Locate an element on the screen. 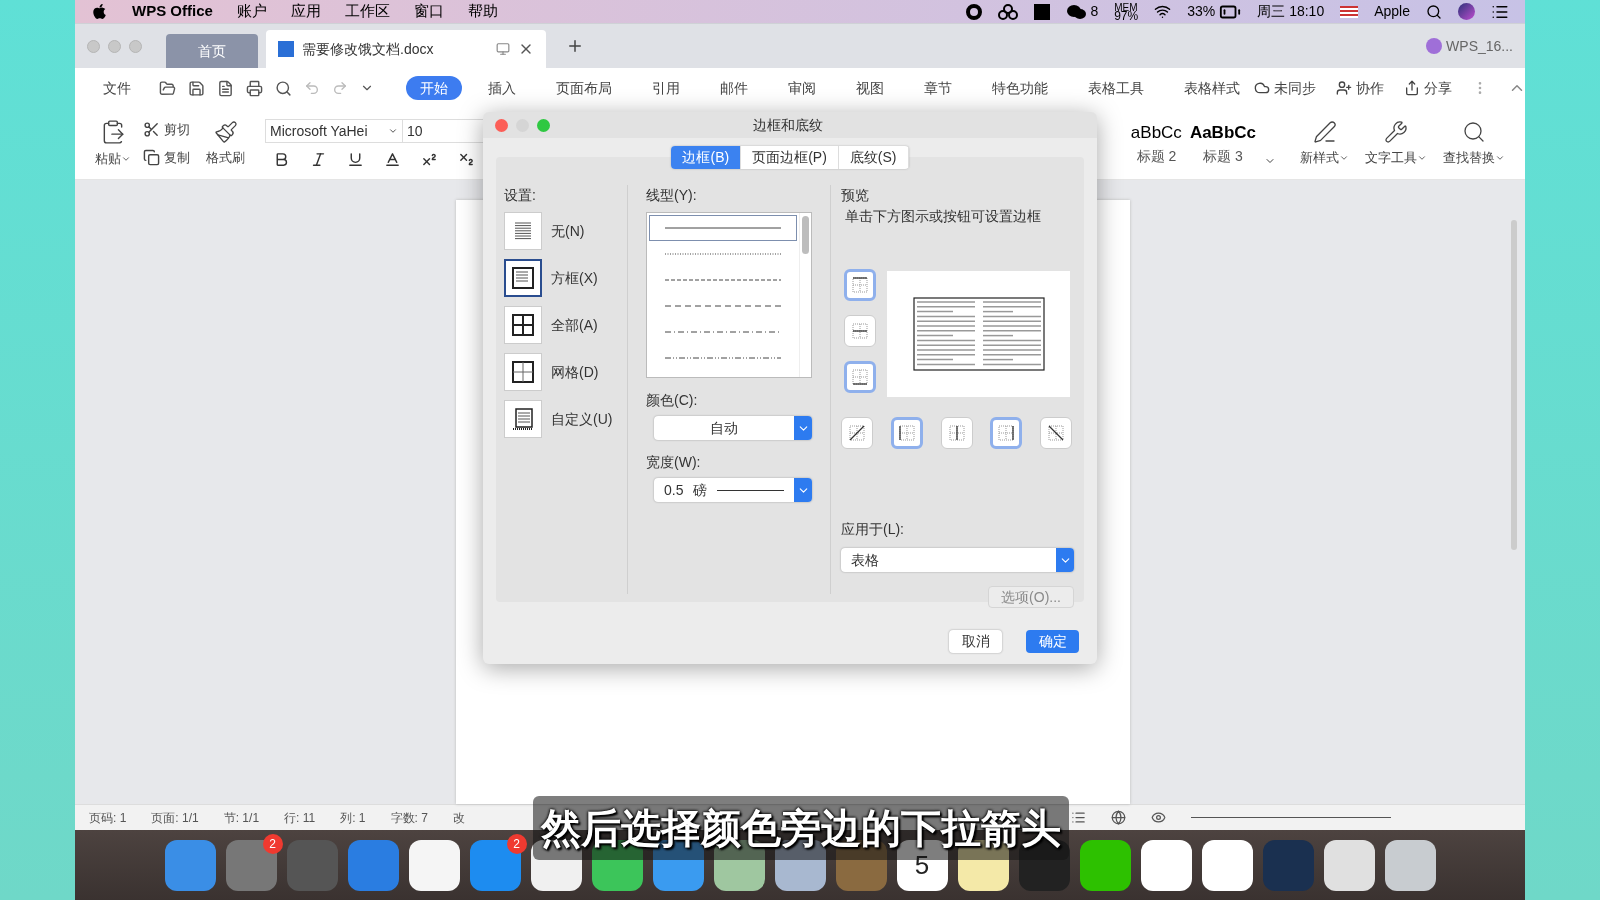 This screenshot has width=1600, height=900. status-item: 改 is located at coordinates (458, 818).